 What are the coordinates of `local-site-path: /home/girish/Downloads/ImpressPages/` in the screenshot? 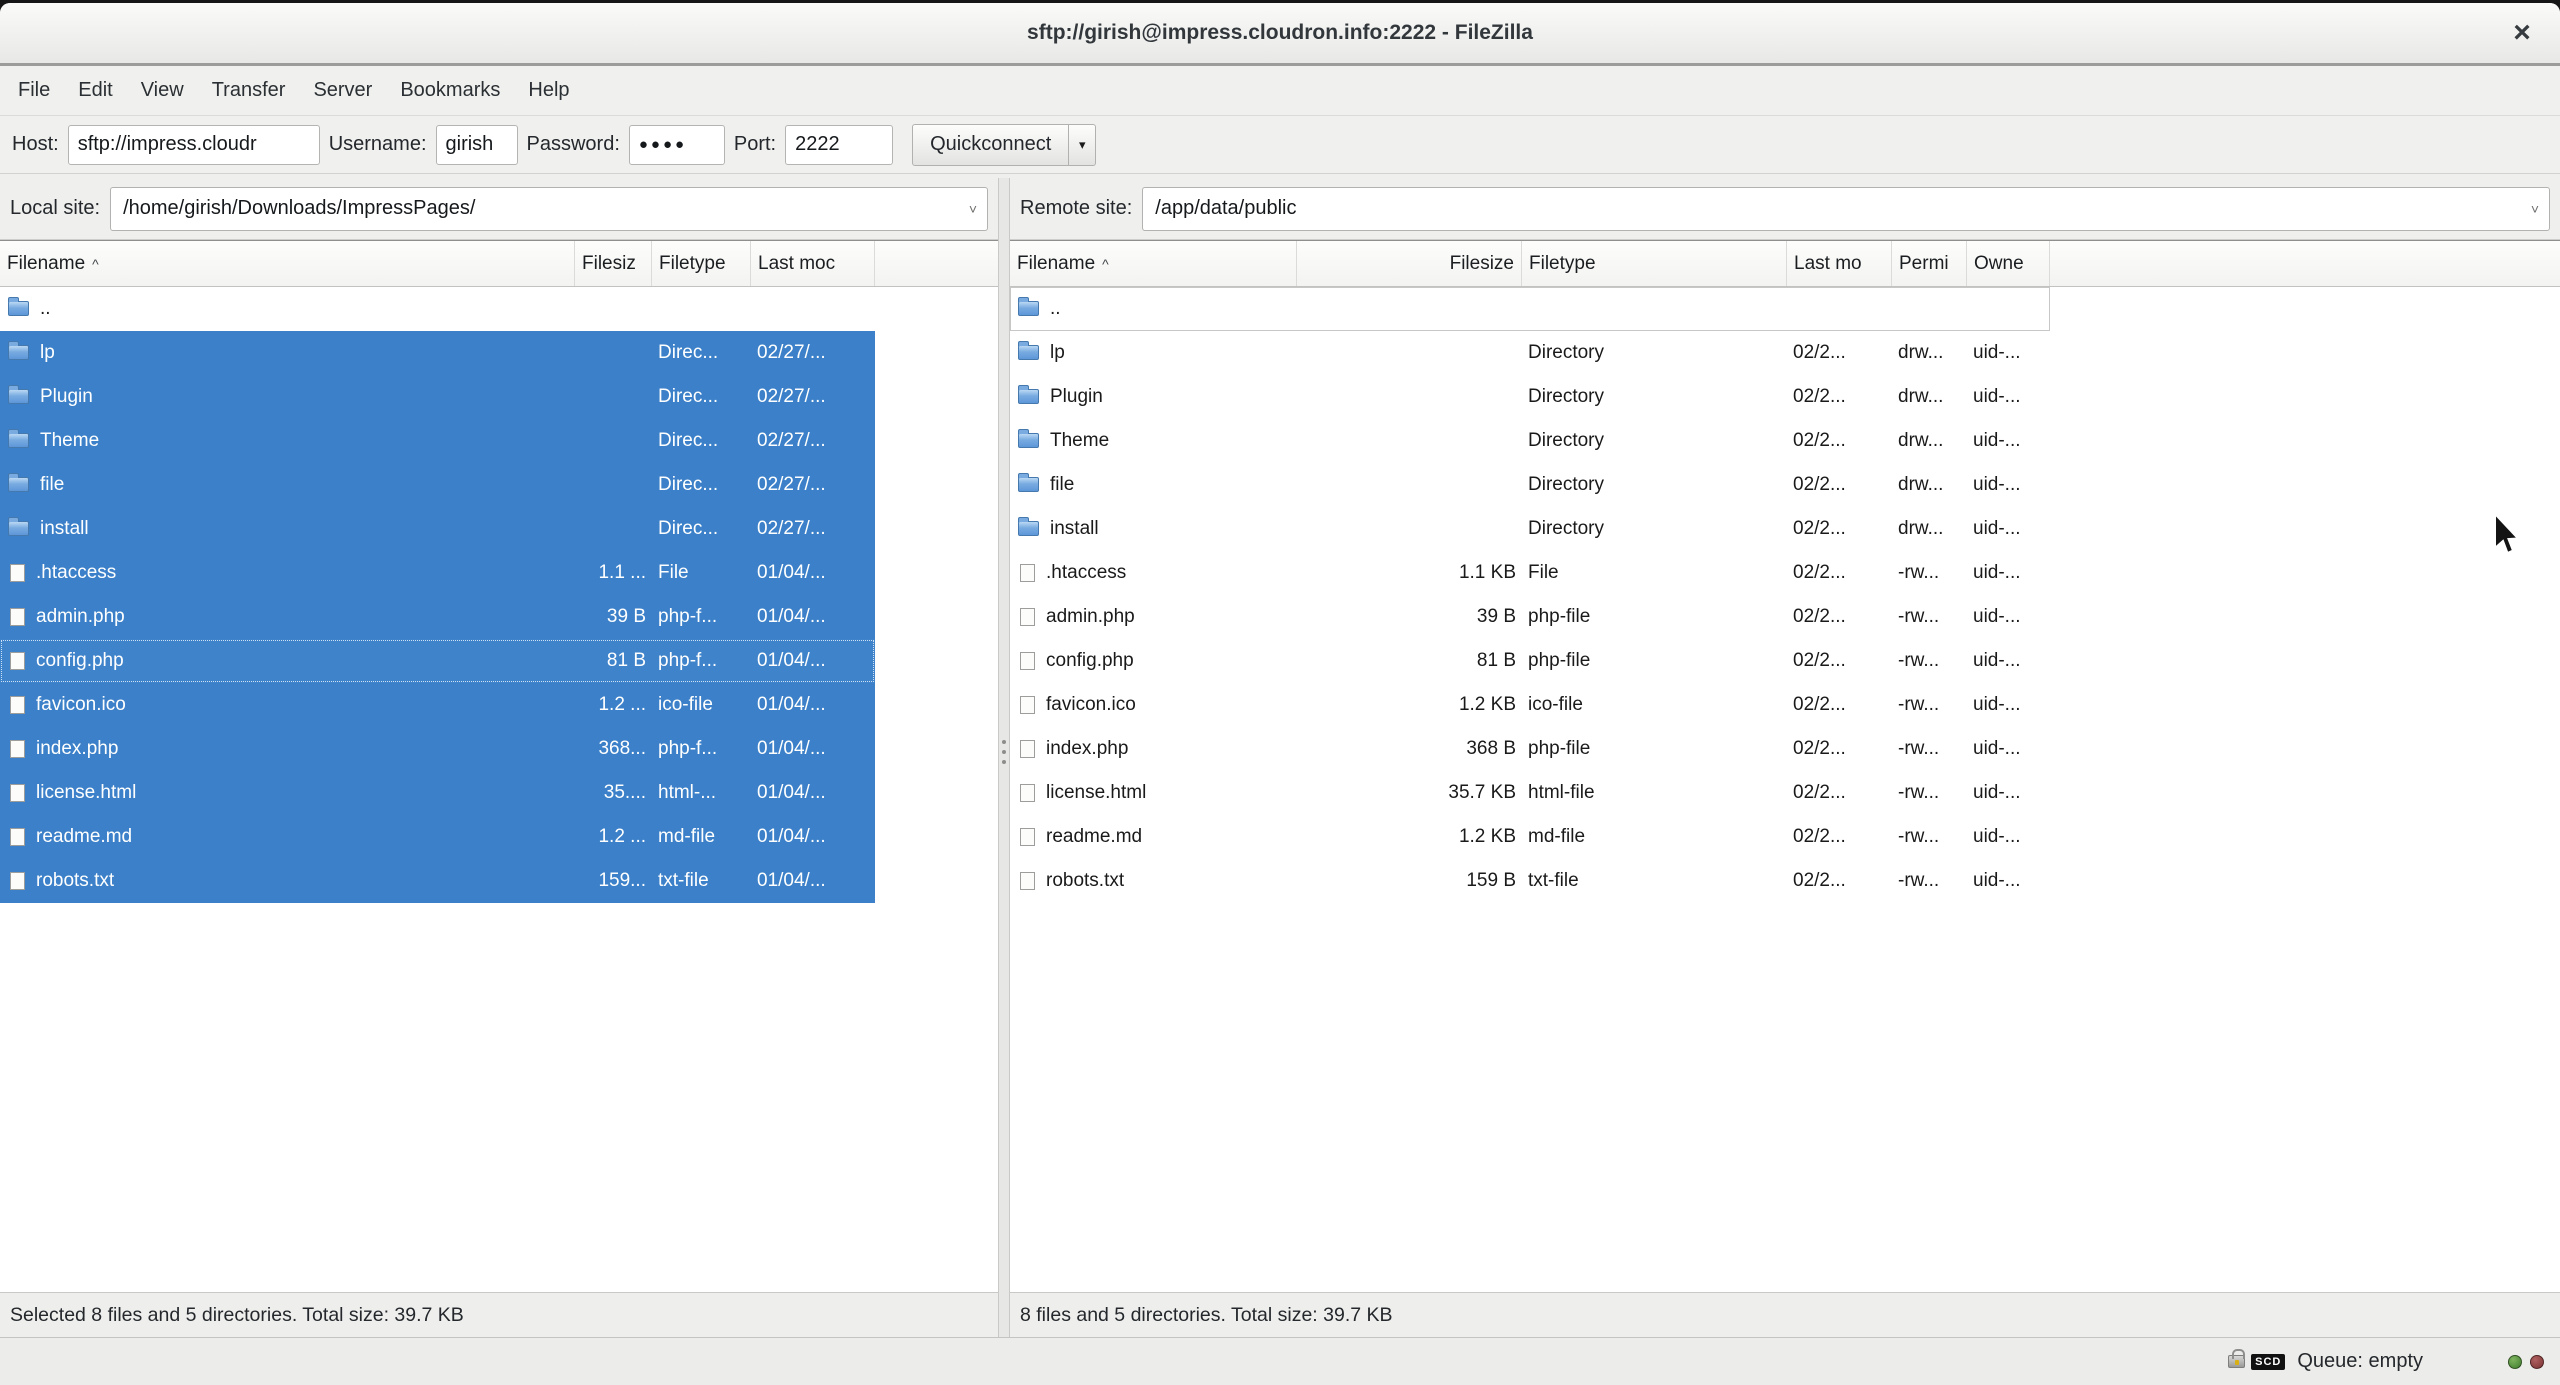 It's located at (299, 208).